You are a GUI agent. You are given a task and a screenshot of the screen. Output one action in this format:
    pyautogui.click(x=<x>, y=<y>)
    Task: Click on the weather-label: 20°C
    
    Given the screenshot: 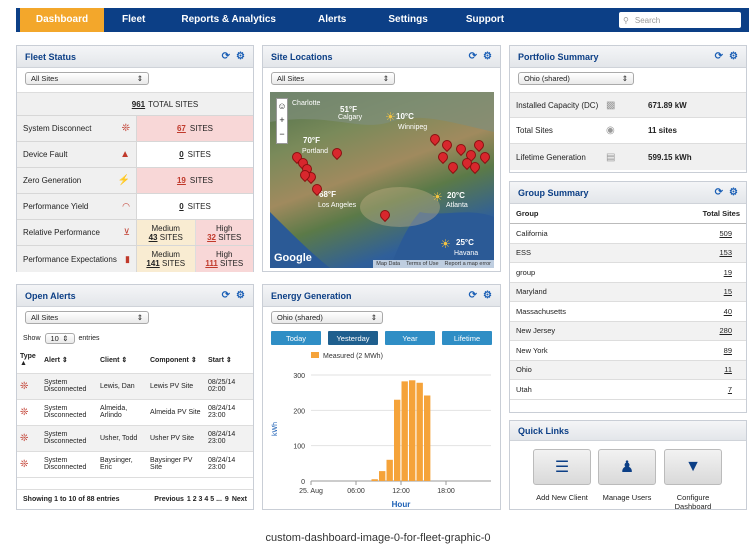 What is the action you would take?
    pyautogui.click(x=456, y=195)
    